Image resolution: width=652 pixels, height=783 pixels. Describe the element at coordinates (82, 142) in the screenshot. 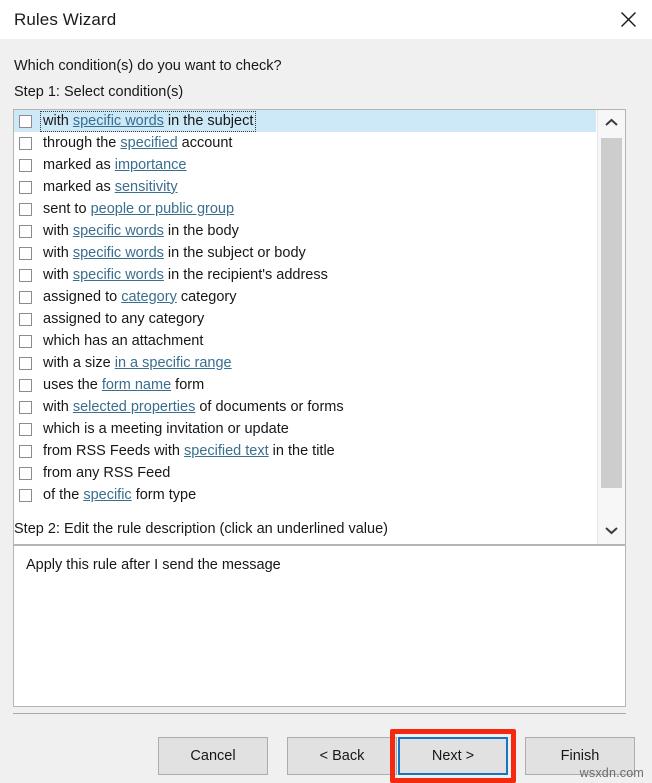

I see `condition-text: through the` at that location.